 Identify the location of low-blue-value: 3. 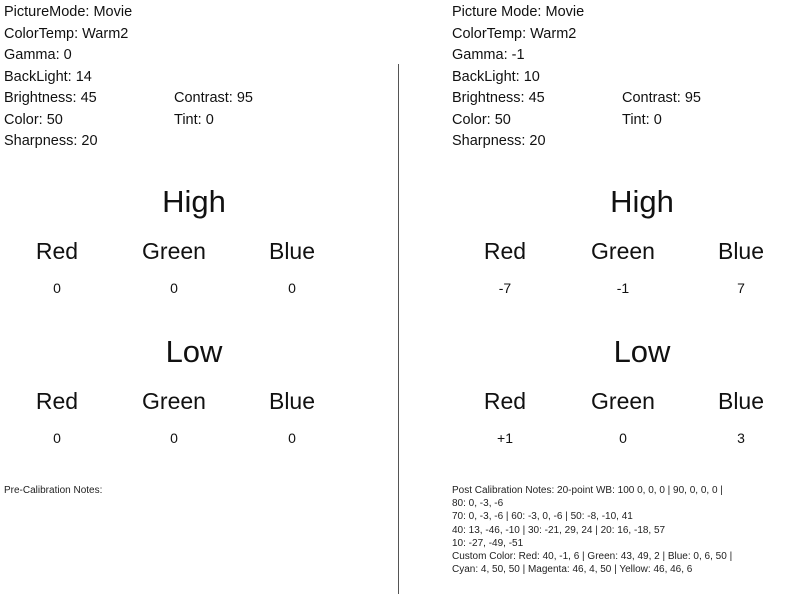
(741, 438).